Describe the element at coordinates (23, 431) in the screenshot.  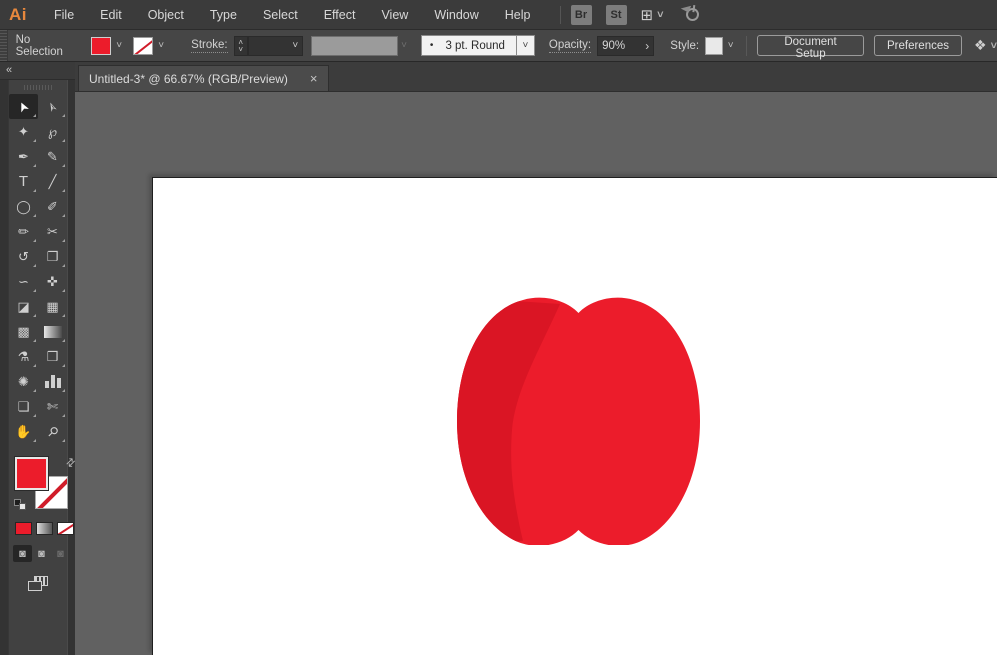
I see `hand-tool: ✋` at that location.